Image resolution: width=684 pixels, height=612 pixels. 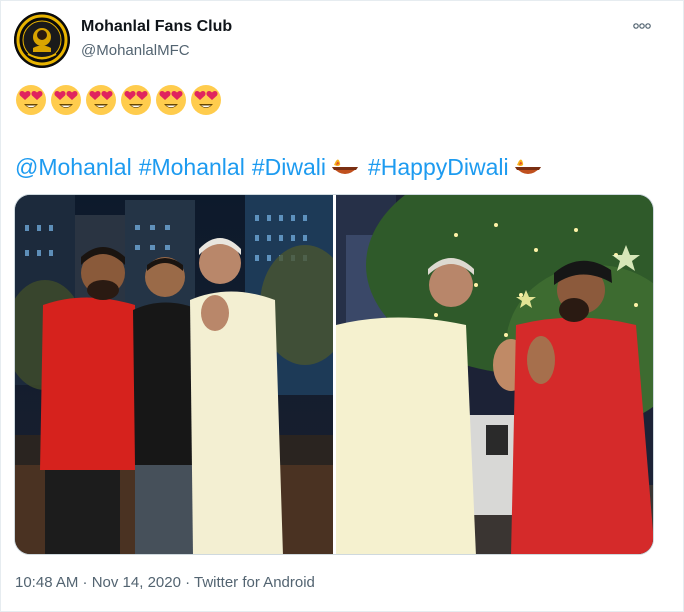 I want to click on hashtag-link-mohanlal: #Mohanlal, so click(x=192, y=167).